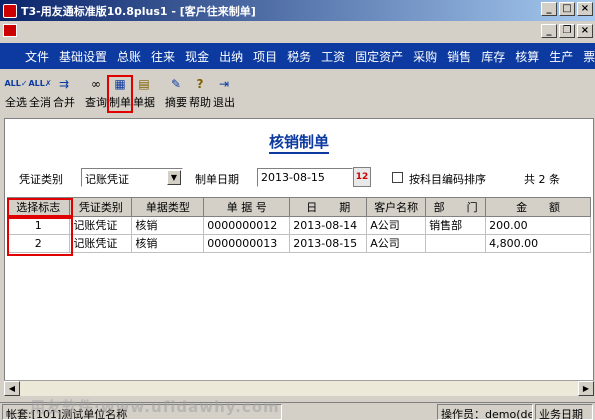  Describe the element at coordinates (132, 177) in the screenshot. I see `voucher-type-select: 记账凭证 ▼` at that location.